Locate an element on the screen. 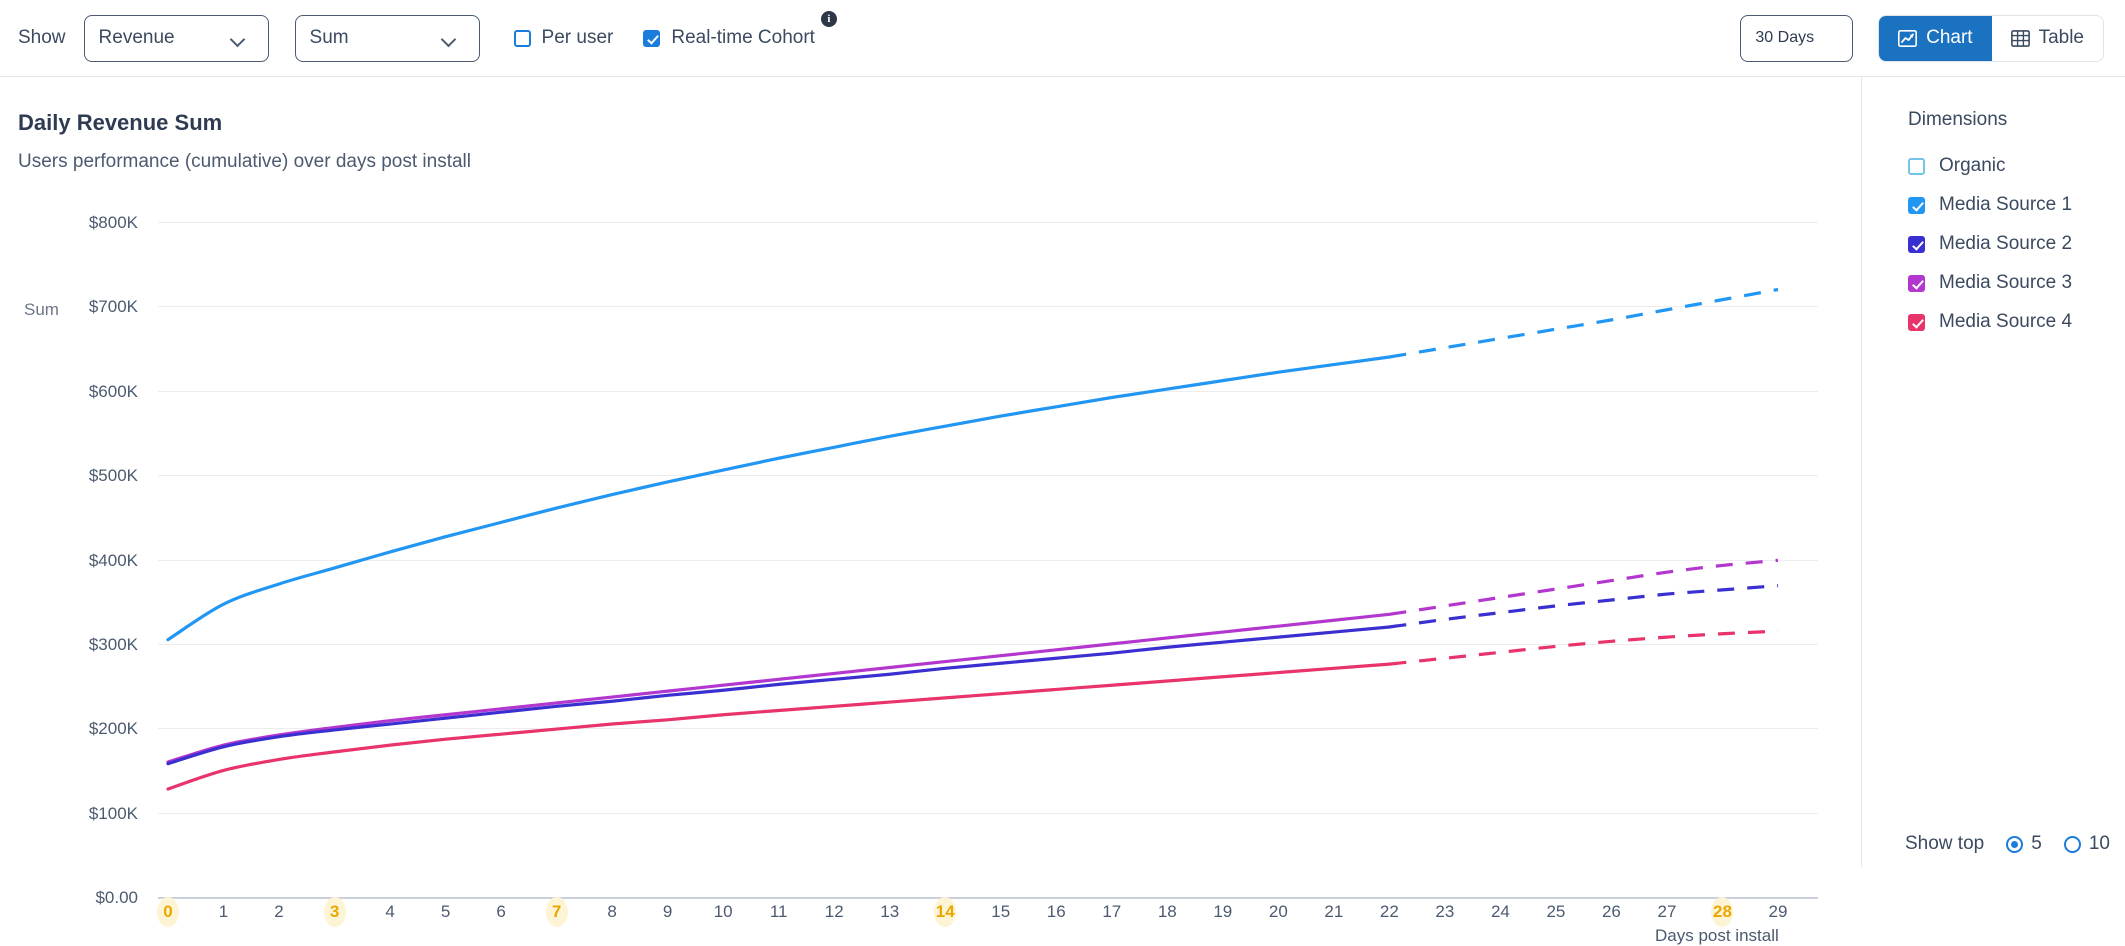 This screenshot has height=946, width=2125. date-range-select: 30 Days is located at coordinates (1797, 38).